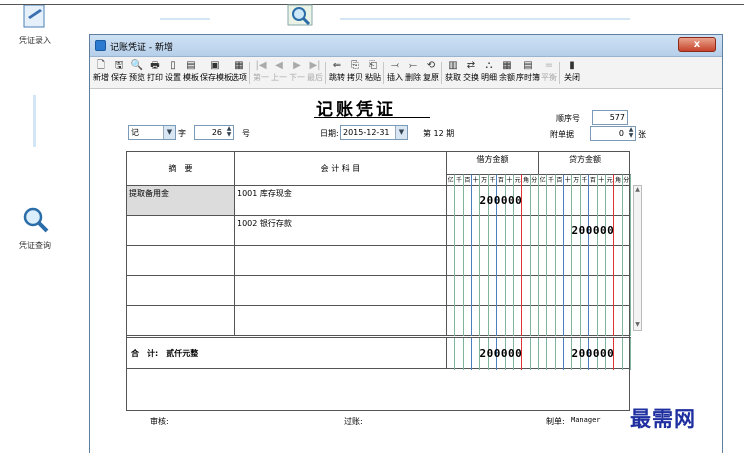  I want to click on toolbar-label-20: 明细, so click(489, 77).